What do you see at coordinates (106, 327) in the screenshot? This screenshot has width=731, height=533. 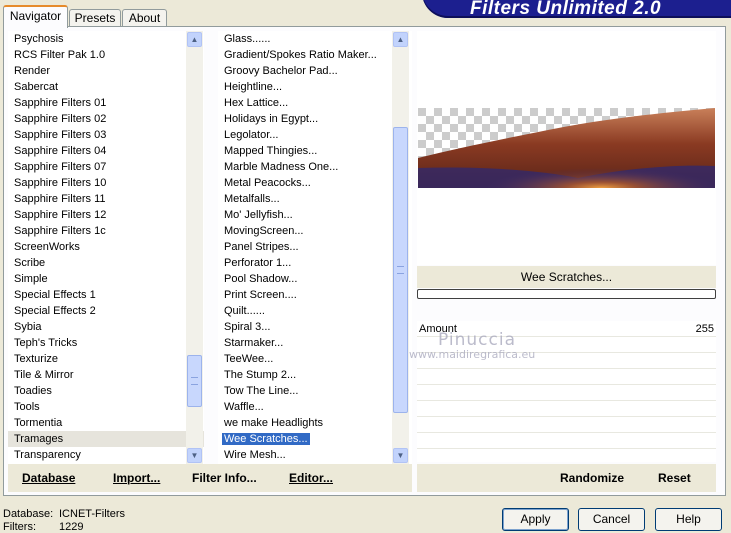 I see `list-item: Sybia` at bounding box center [106, 327].